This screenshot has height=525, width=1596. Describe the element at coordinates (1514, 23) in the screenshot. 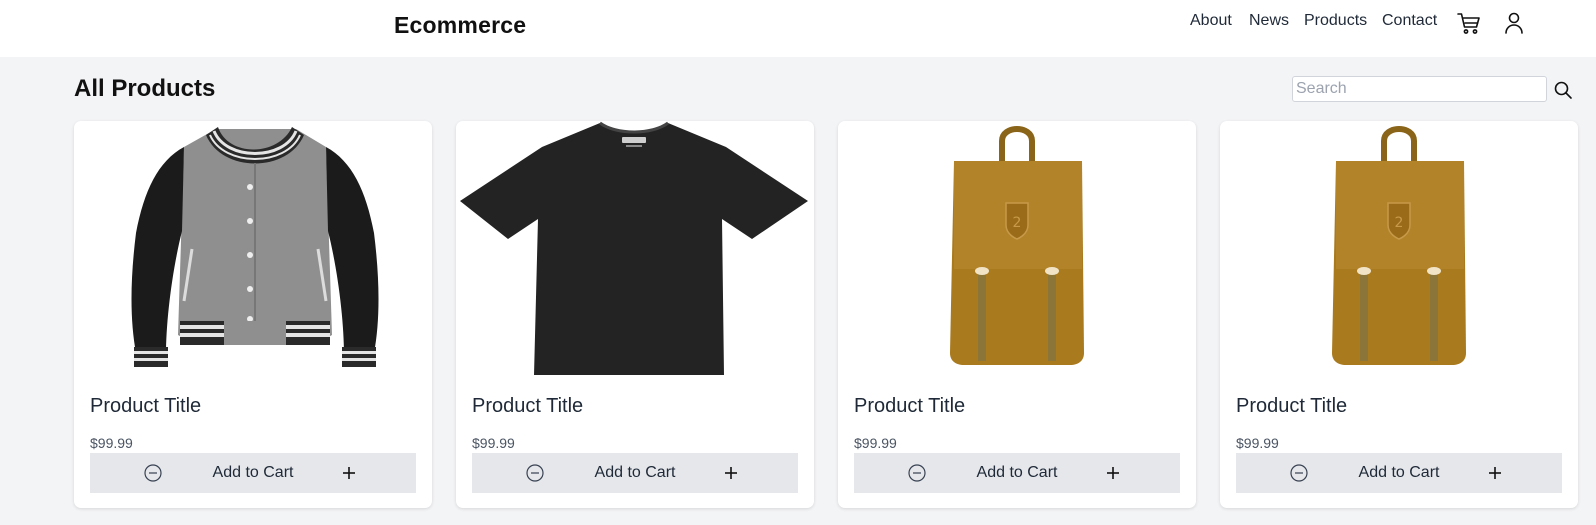

I see `user-icon` at that location.